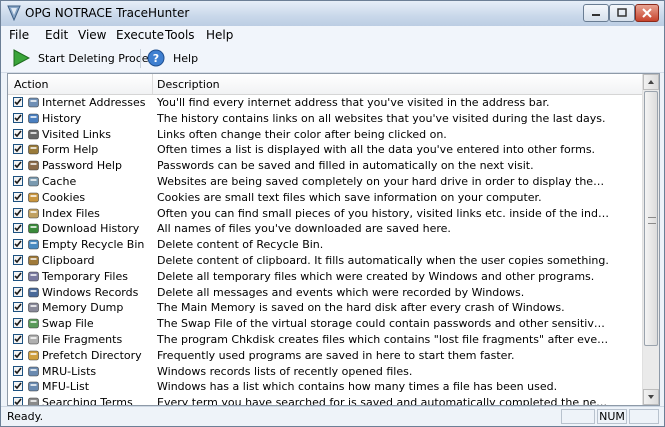 This screenshot has width=665, height=427. I want to click on records-icon, so click(33, 292).